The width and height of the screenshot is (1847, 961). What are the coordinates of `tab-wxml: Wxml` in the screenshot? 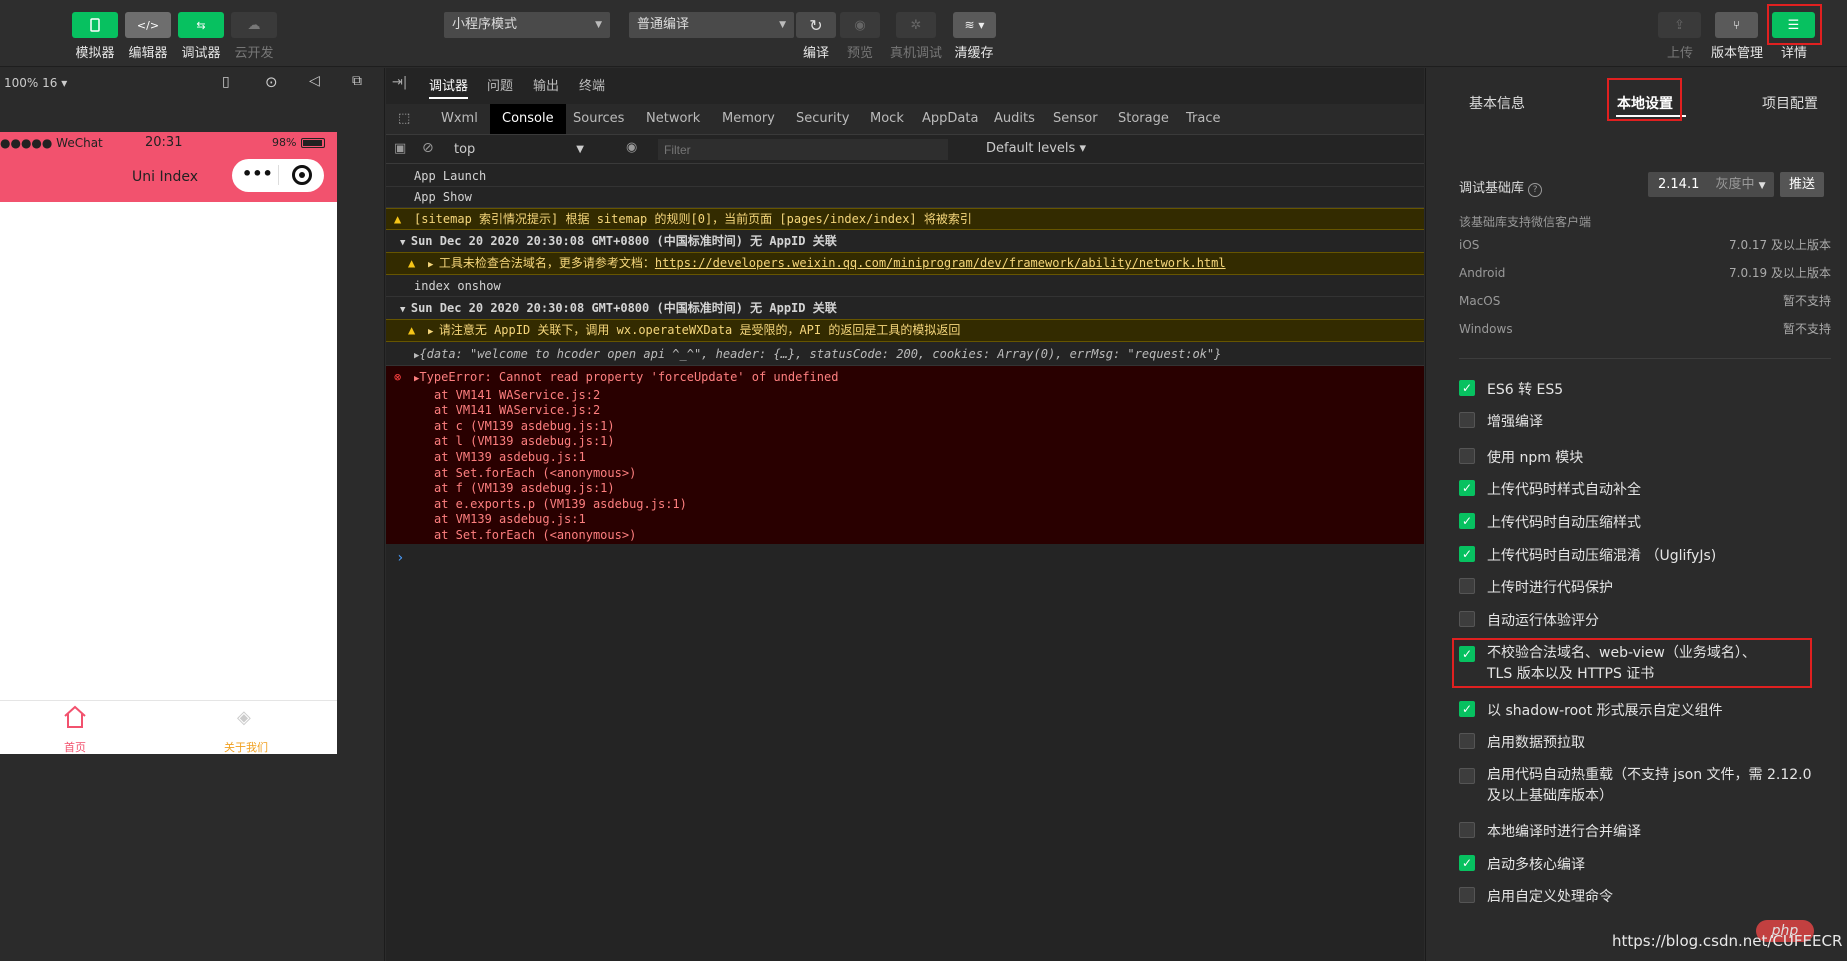 It's located at (459, 119).